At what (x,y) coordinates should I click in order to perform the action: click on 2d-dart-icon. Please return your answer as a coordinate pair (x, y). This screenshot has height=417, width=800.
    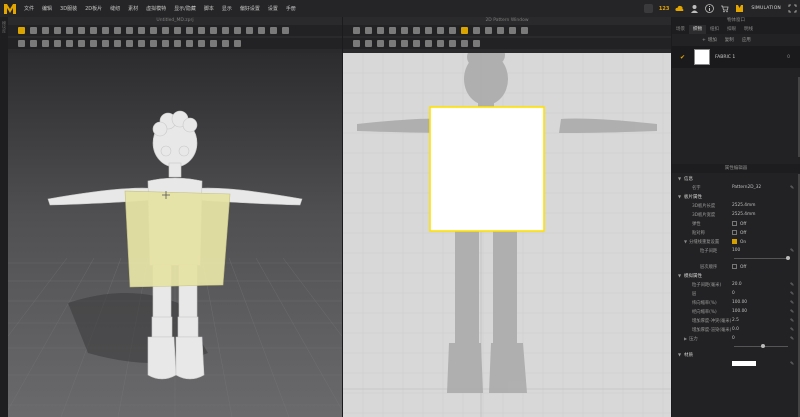
    Looking at the image, I should click on (428, 30).